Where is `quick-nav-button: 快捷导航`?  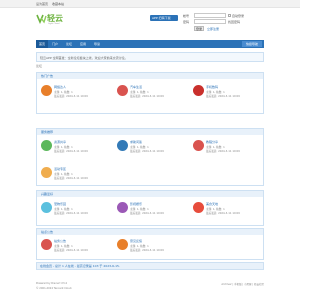 quick-nav-button: 快捷导航 is located at coordinates (252, 44).